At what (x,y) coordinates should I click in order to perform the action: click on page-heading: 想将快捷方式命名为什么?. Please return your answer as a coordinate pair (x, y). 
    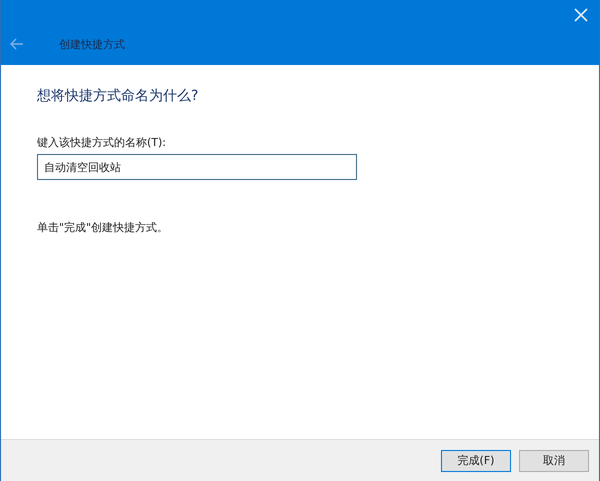
    Looking at the image, I should click on (117, 96).